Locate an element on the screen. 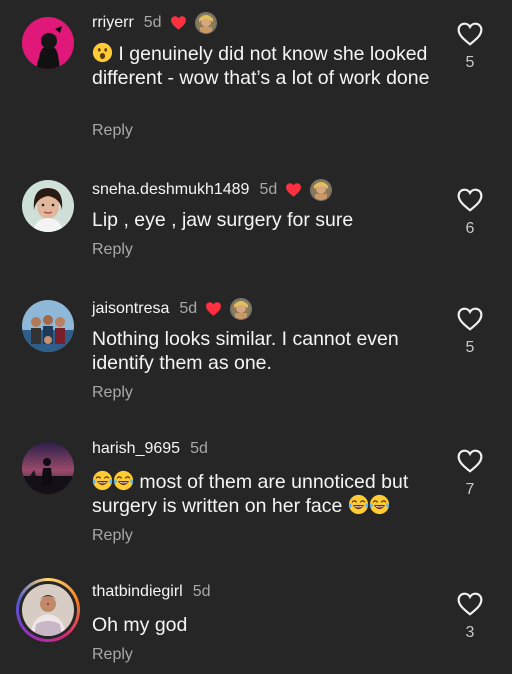 The height and width of the screenshot is (674, 512). like-control: 6 is located at coordinates (470, 213).